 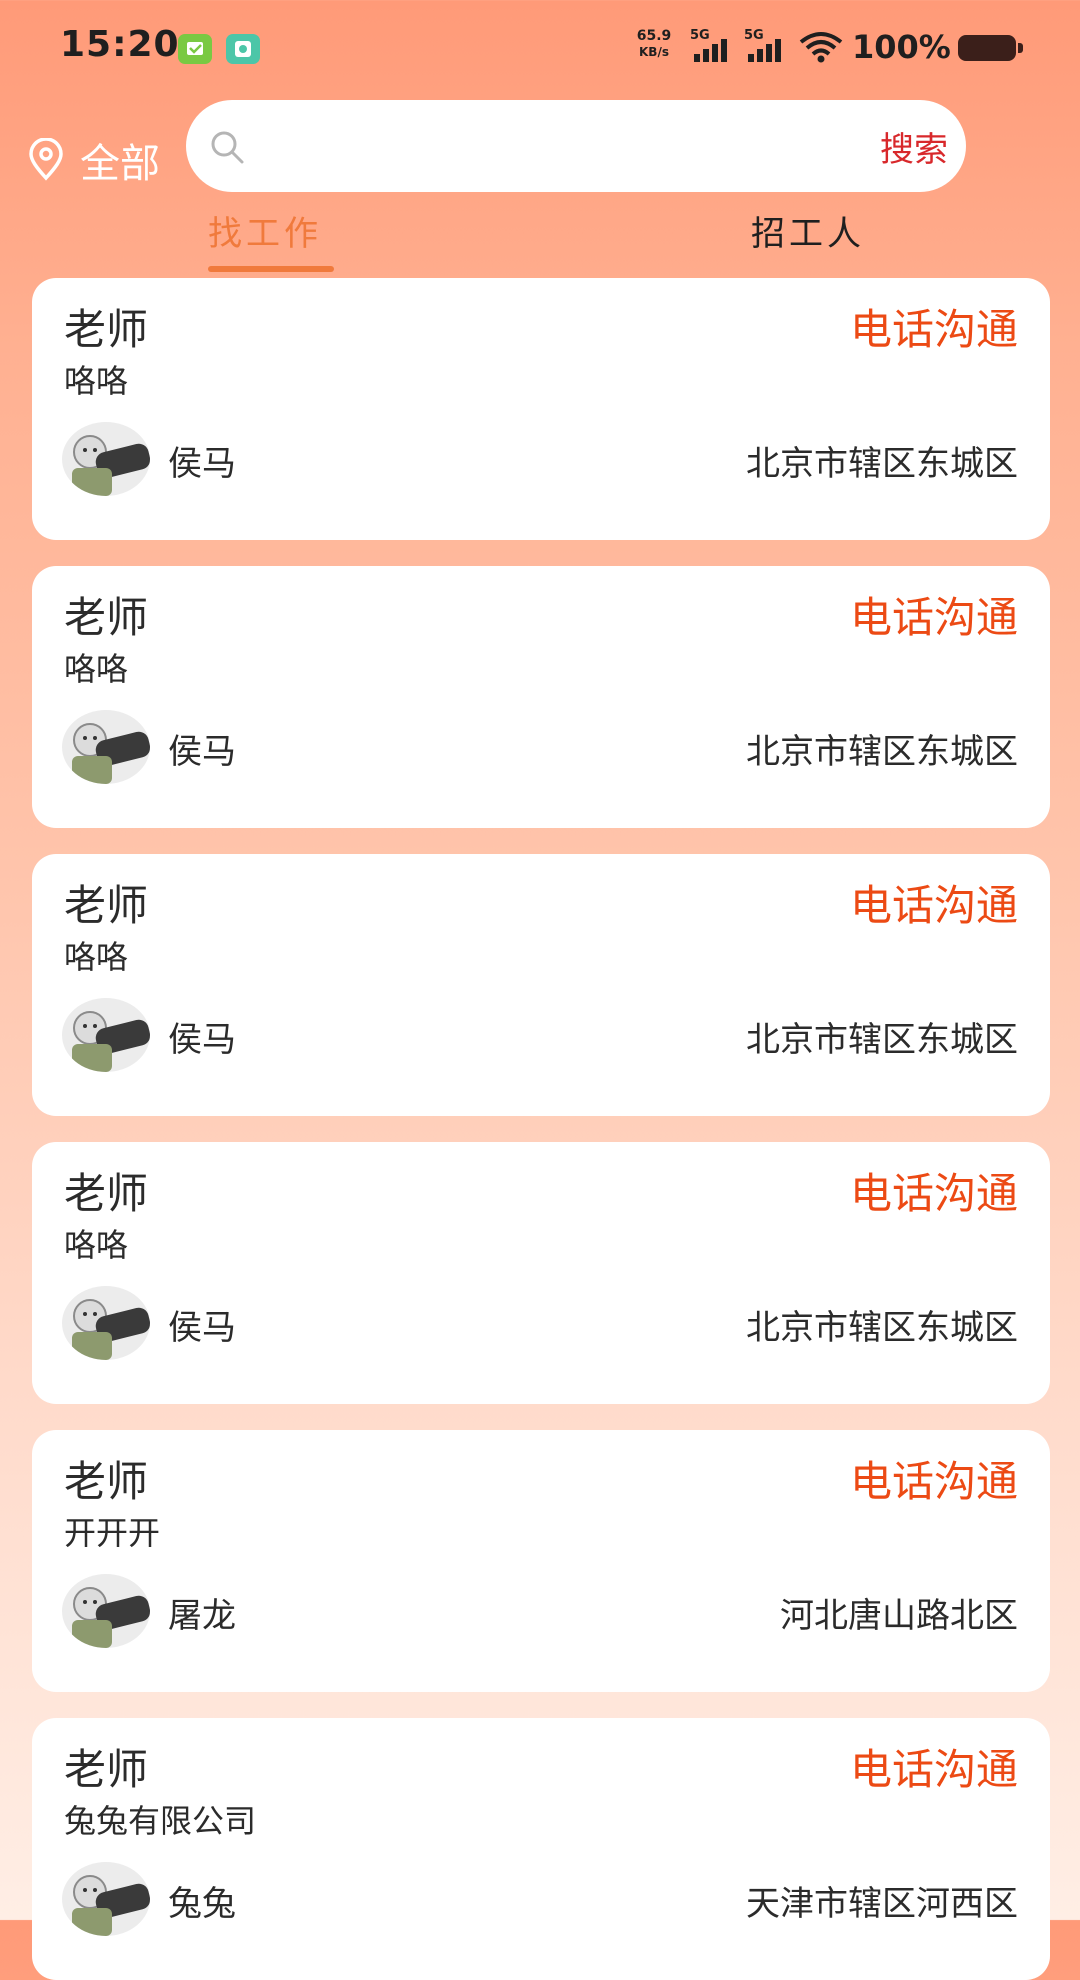 What do you see at coordinates (271, 269) in the screenshot?
I see `active-tab-indicator` at bounding box center [271, 269].